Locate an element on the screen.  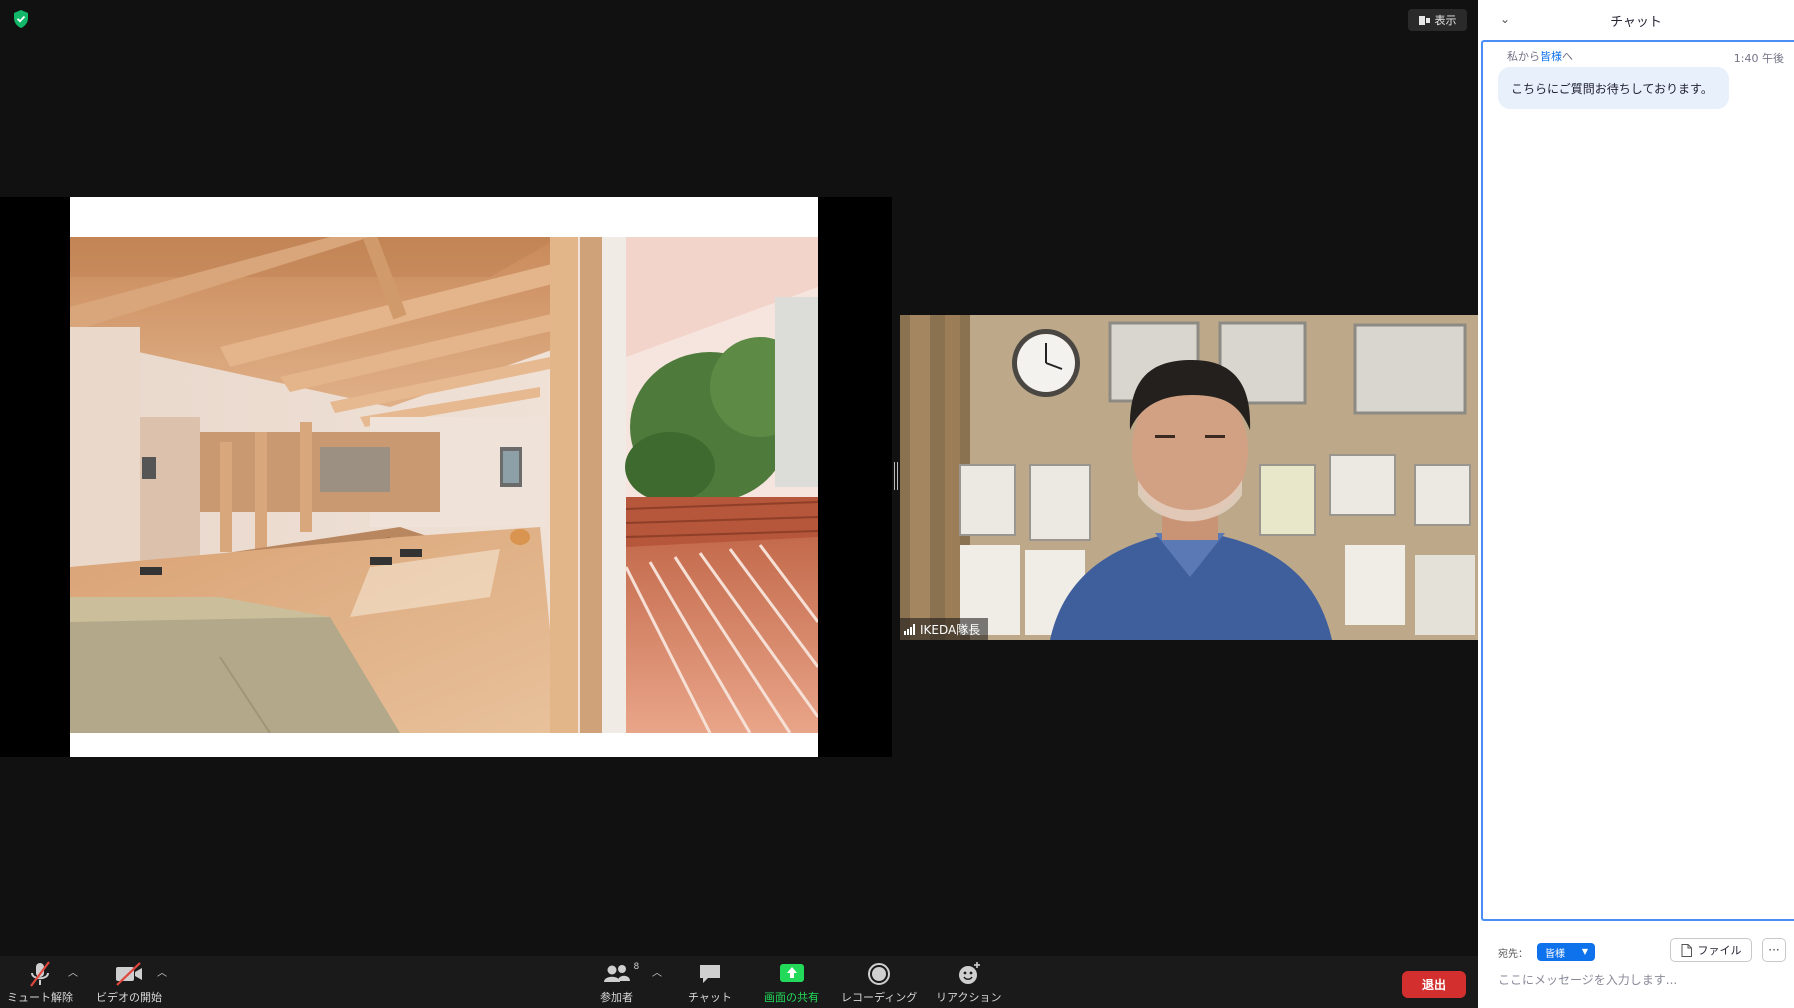
chat-title: チャット is located at coordinates (1636, 22).